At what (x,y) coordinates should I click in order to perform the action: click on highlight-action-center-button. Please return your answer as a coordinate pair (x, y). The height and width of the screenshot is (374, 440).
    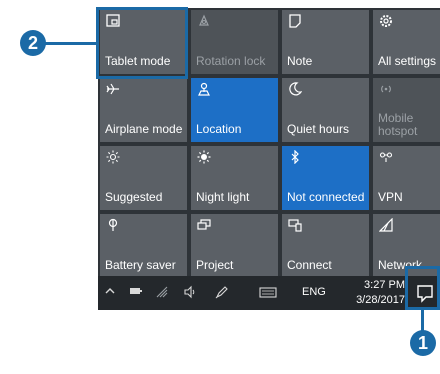
    Looking at the image, I should click on (422, 288).